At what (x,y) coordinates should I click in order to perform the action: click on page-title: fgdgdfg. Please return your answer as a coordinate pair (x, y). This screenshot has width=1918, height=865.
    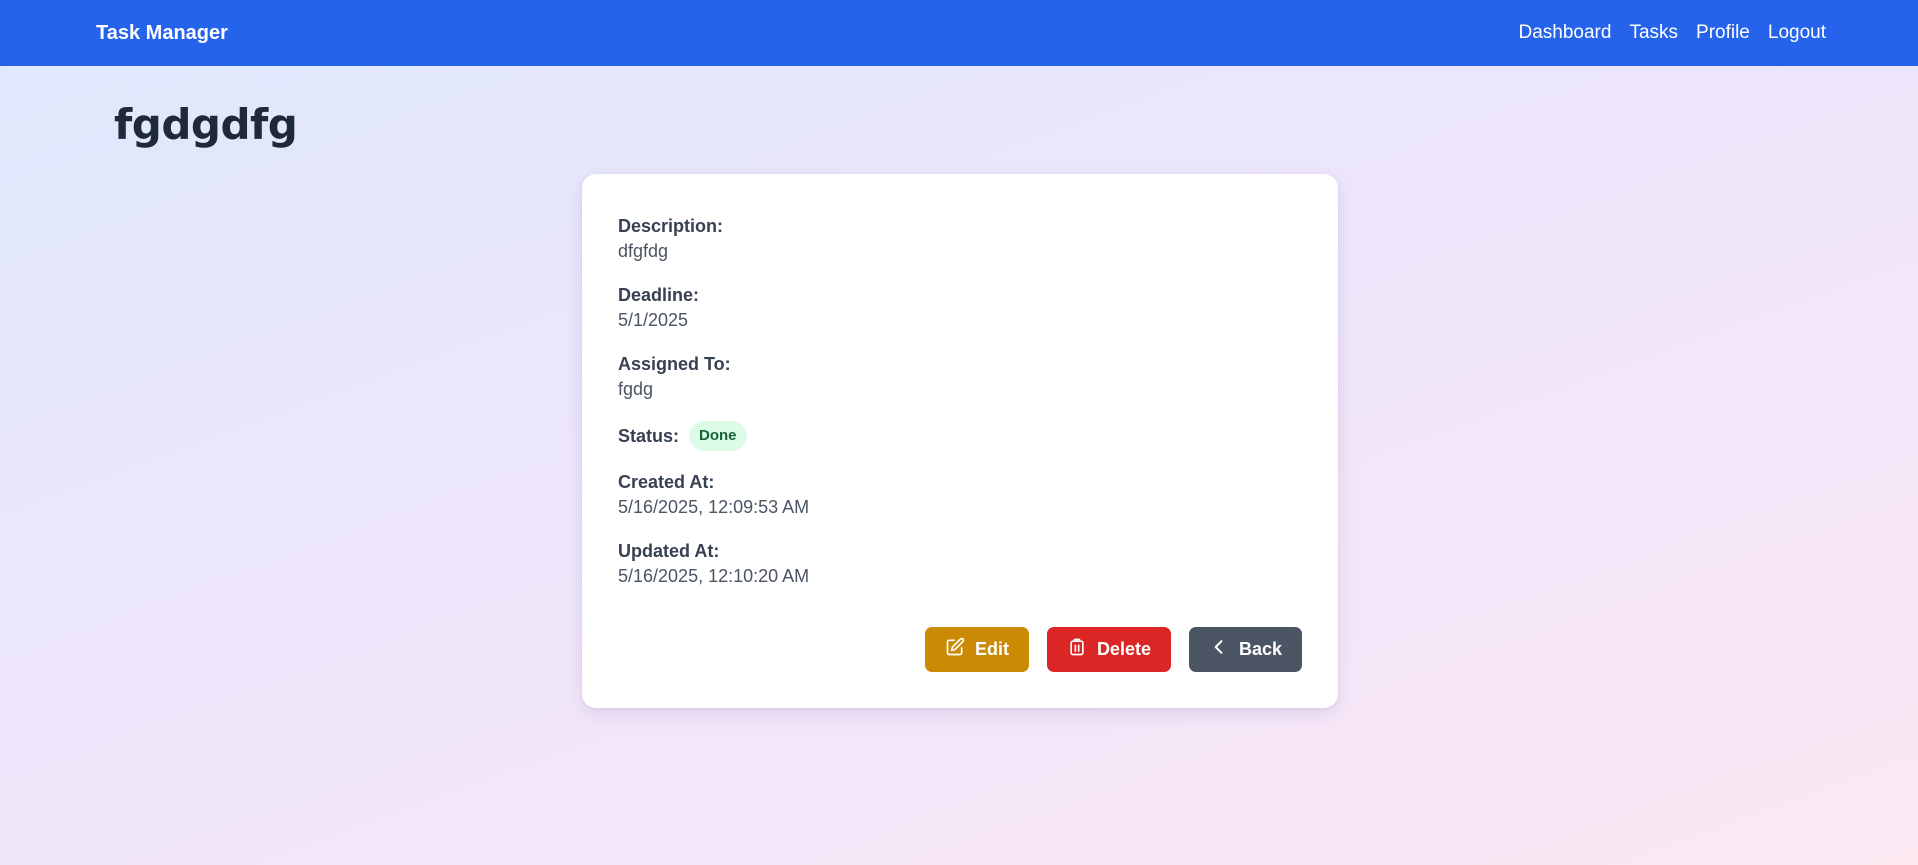
    Looking at the image, I should click on (206, 124).